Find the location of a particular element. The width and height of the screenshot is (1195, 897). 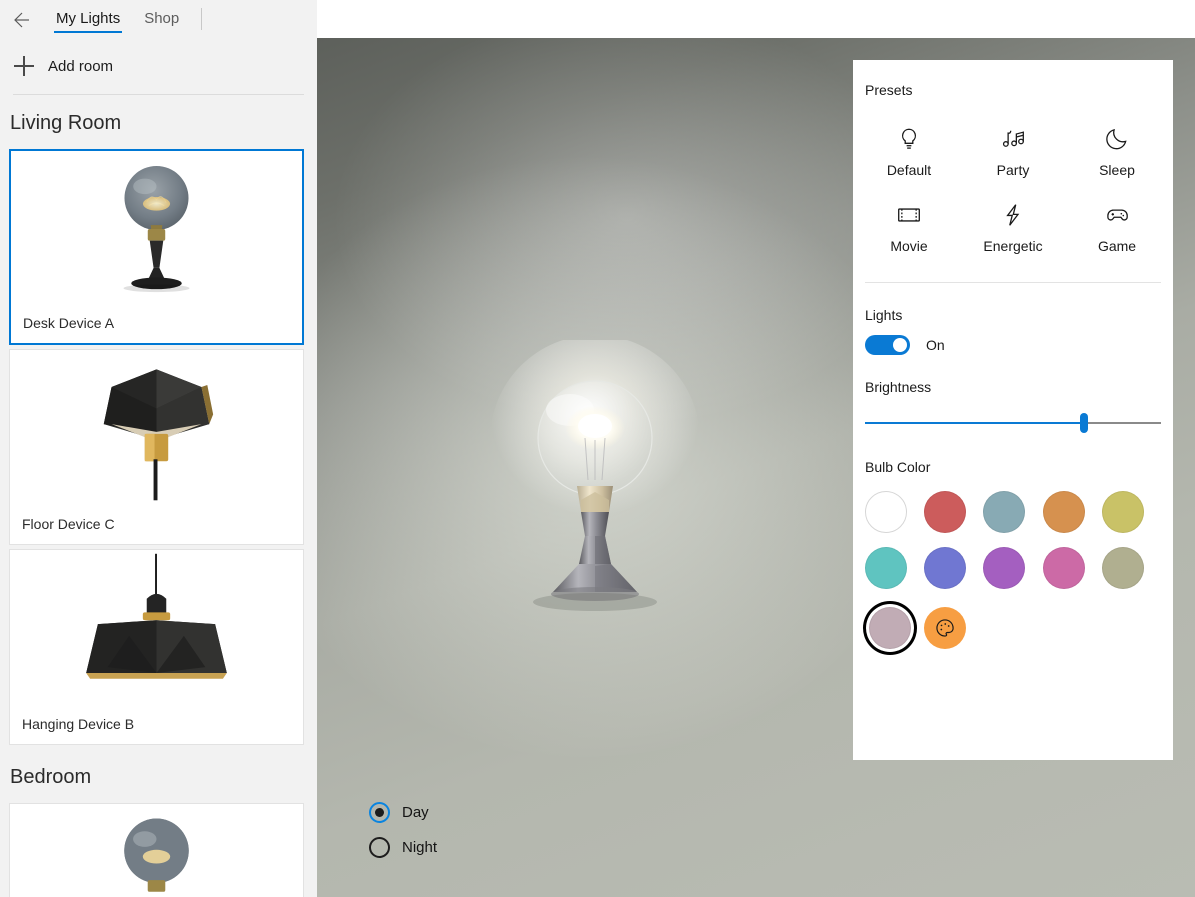

color-swatch-red is located at coordinates (945, 512).